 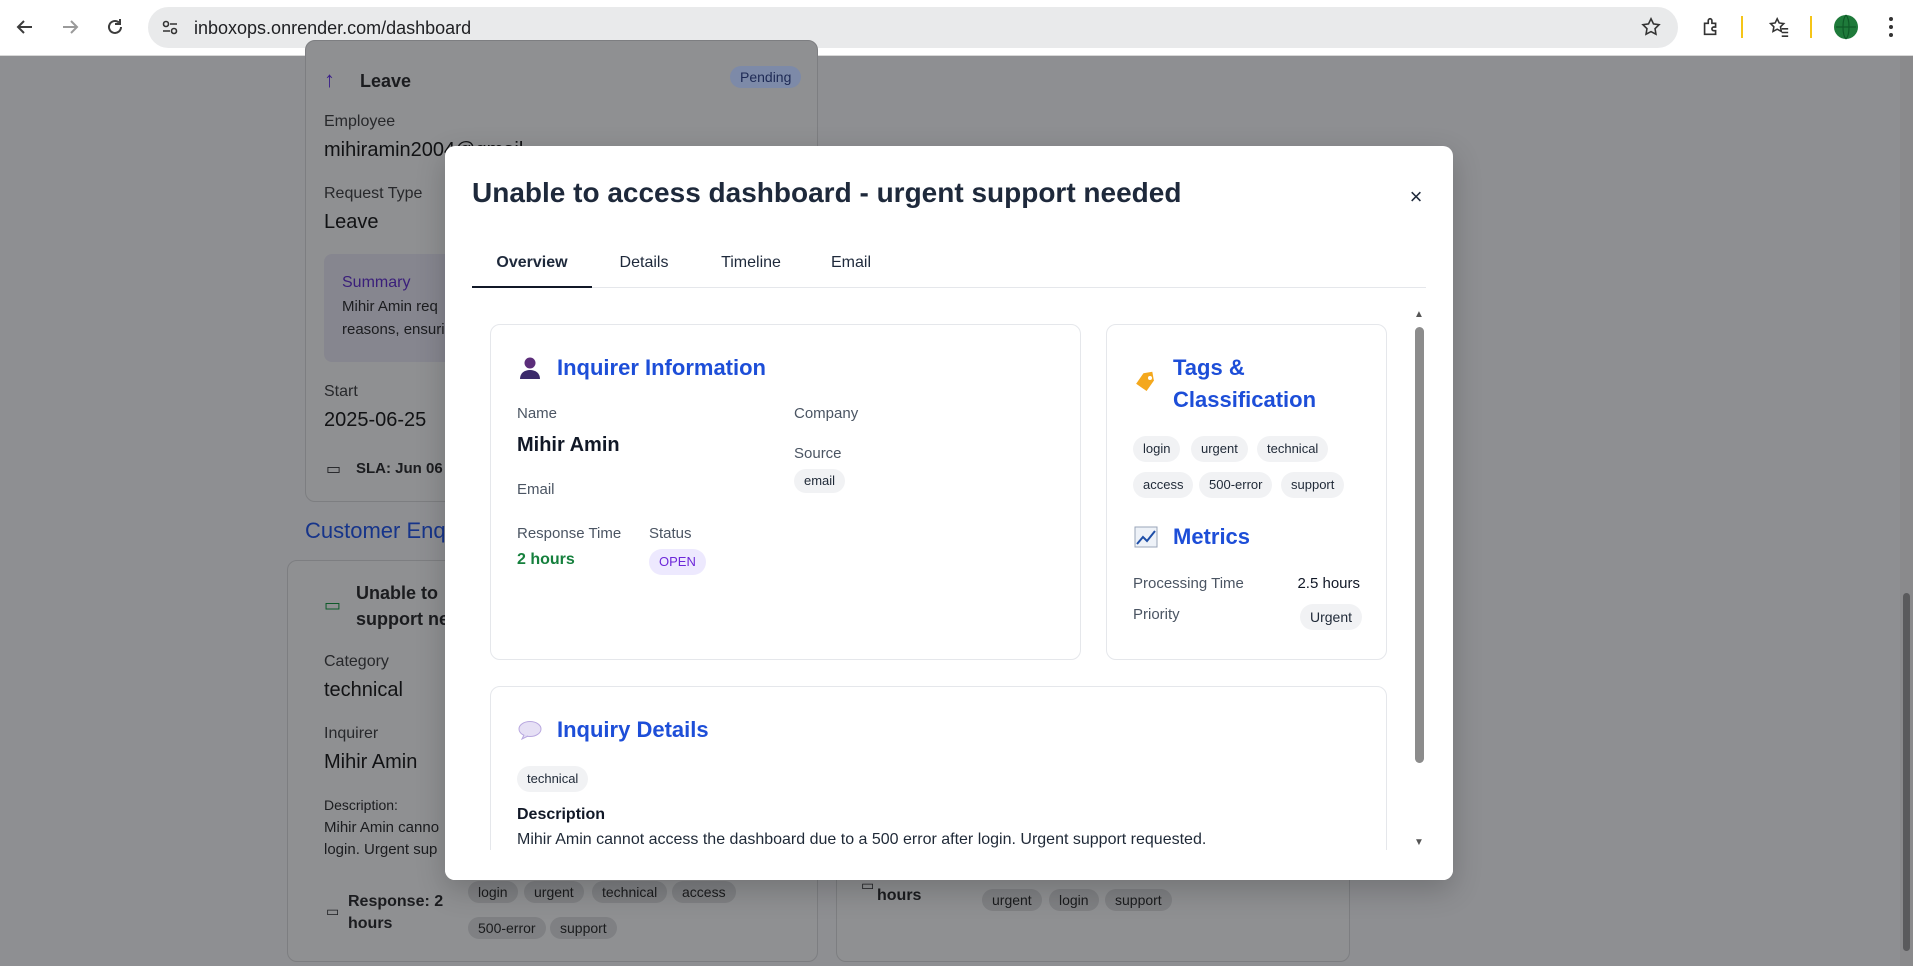 What do you see at coordinates (1209, 367) in the screenshot?
I see `tags-title-line-1: Tags &` at bounding box center [1209, 367].